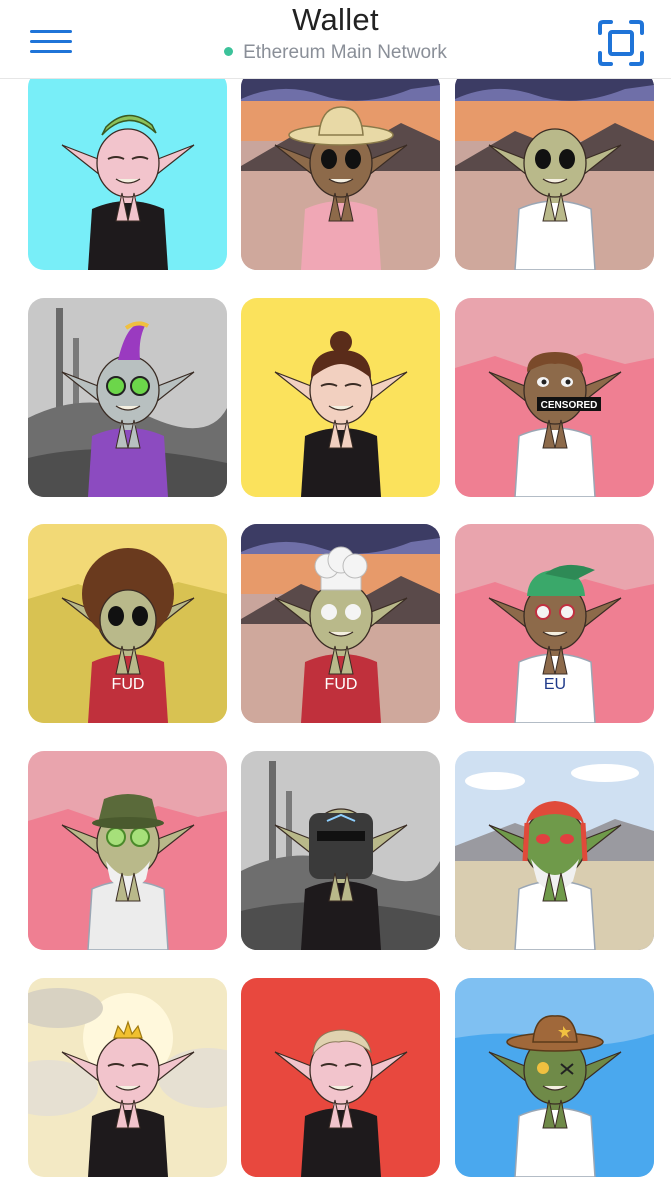  I want to click on qr-scan-icon, so click(621, 43).